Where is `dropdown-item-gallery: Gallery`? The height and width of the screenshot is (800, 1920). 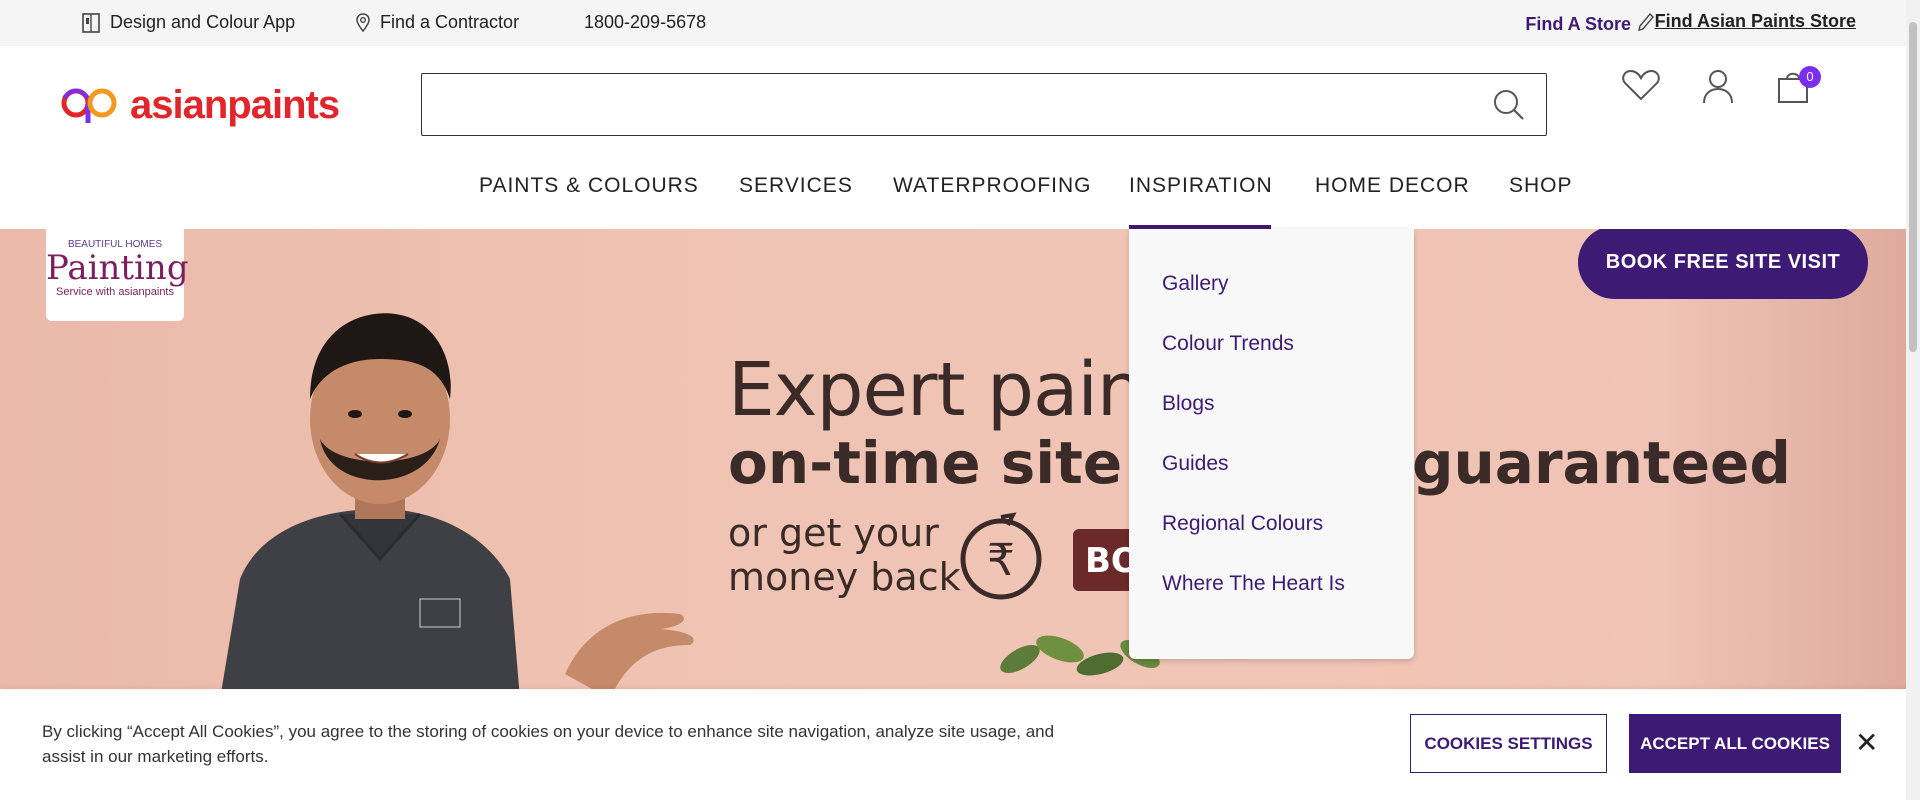
dropdown-item-gallery: Gallery is located at coordinates (1195, 284).